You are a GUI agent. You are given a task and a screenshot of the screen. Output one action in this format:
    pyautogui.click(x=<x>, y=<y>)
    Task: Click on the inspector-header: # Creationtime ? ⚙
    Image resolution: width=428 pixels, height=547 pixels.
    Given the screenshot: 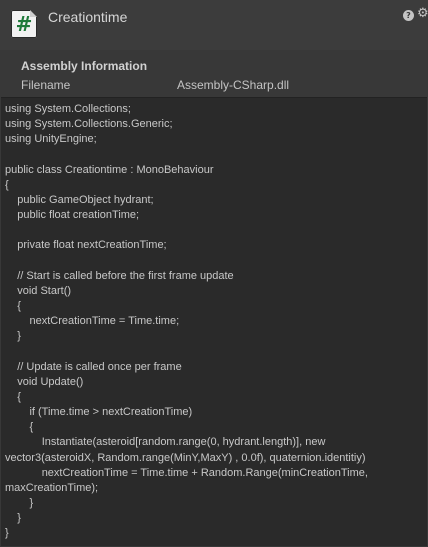 What is the action you would take?
    pyautogui.click(x=214, y=25)
    